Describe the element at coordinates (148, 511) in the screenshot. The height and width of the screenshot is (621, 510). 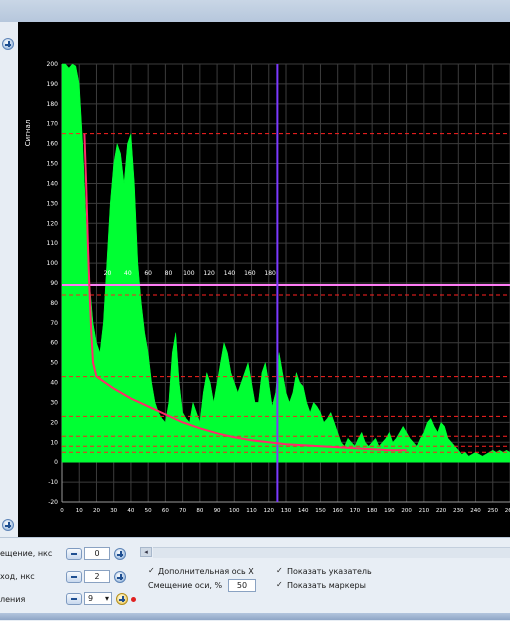
I see `x-tick-label: 50` at that location.